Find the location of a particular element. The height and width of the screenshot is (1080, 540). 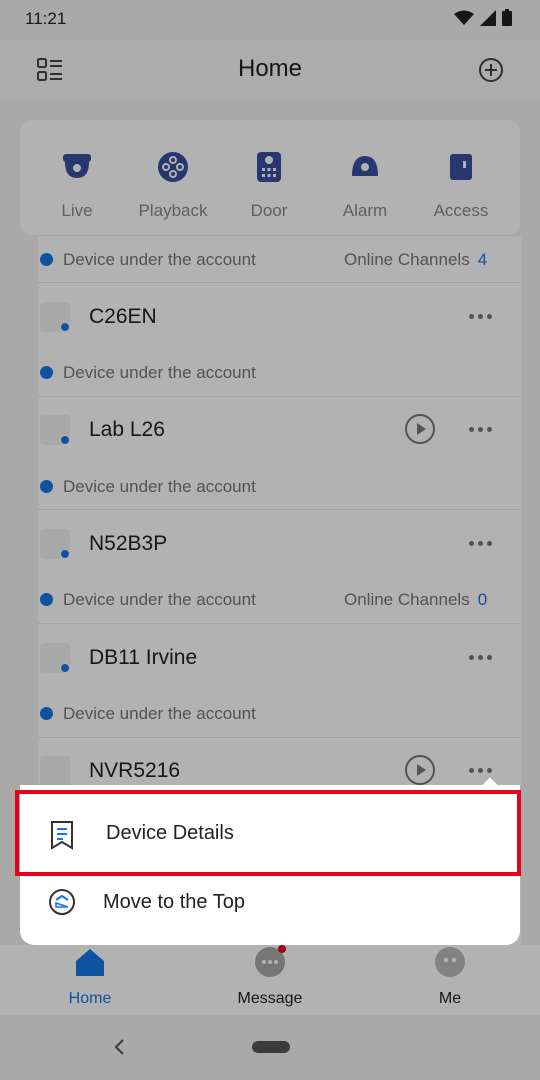

highlight-box is located at coordinates (268, 833).